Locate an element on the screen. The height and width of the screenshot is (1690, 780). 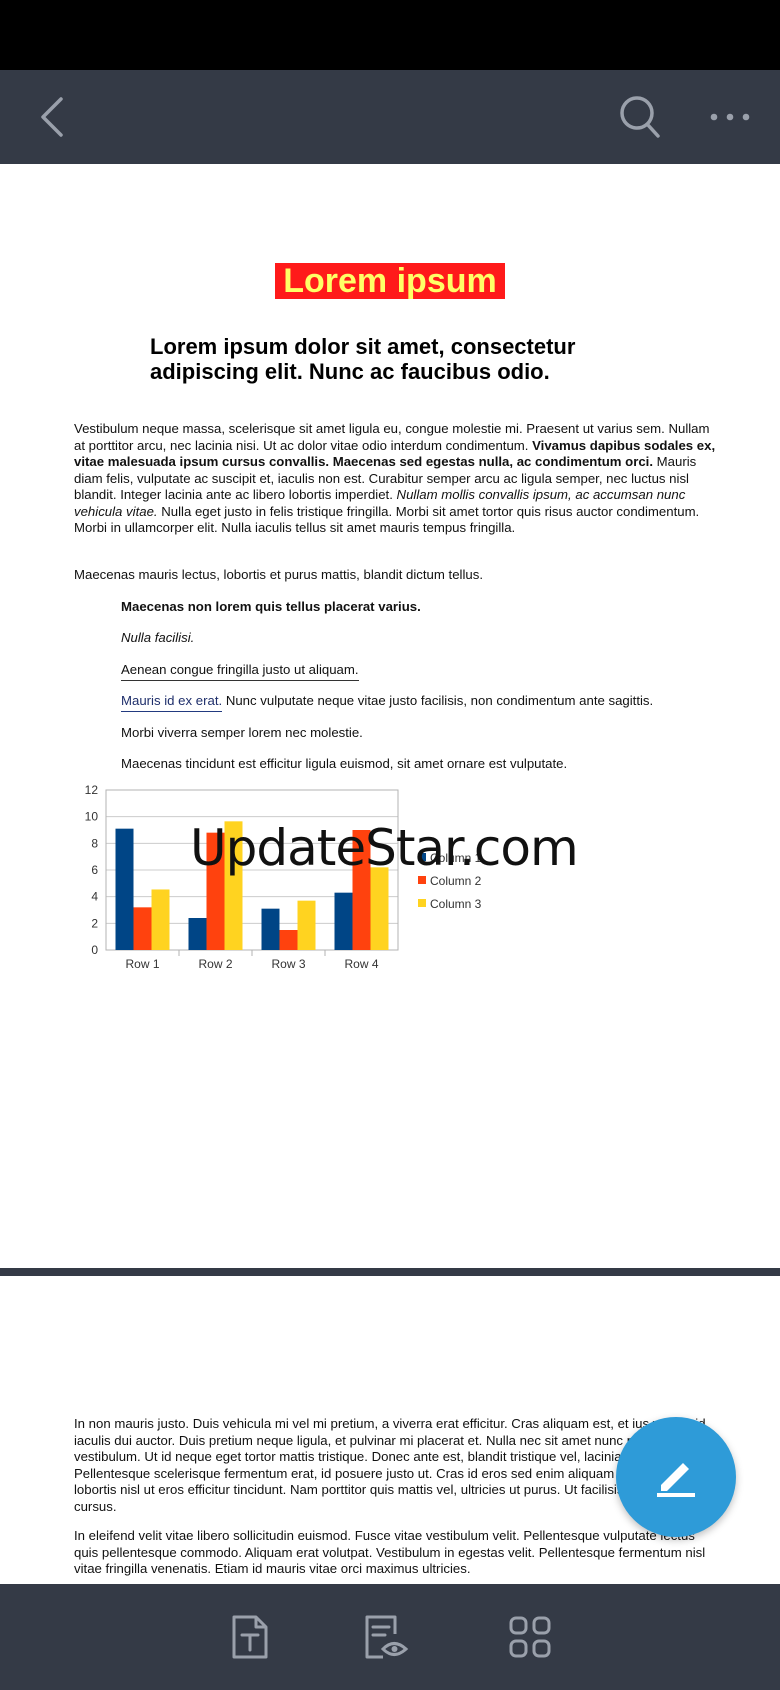
y-tick-label: 0 is located at coordinates (94, 950).